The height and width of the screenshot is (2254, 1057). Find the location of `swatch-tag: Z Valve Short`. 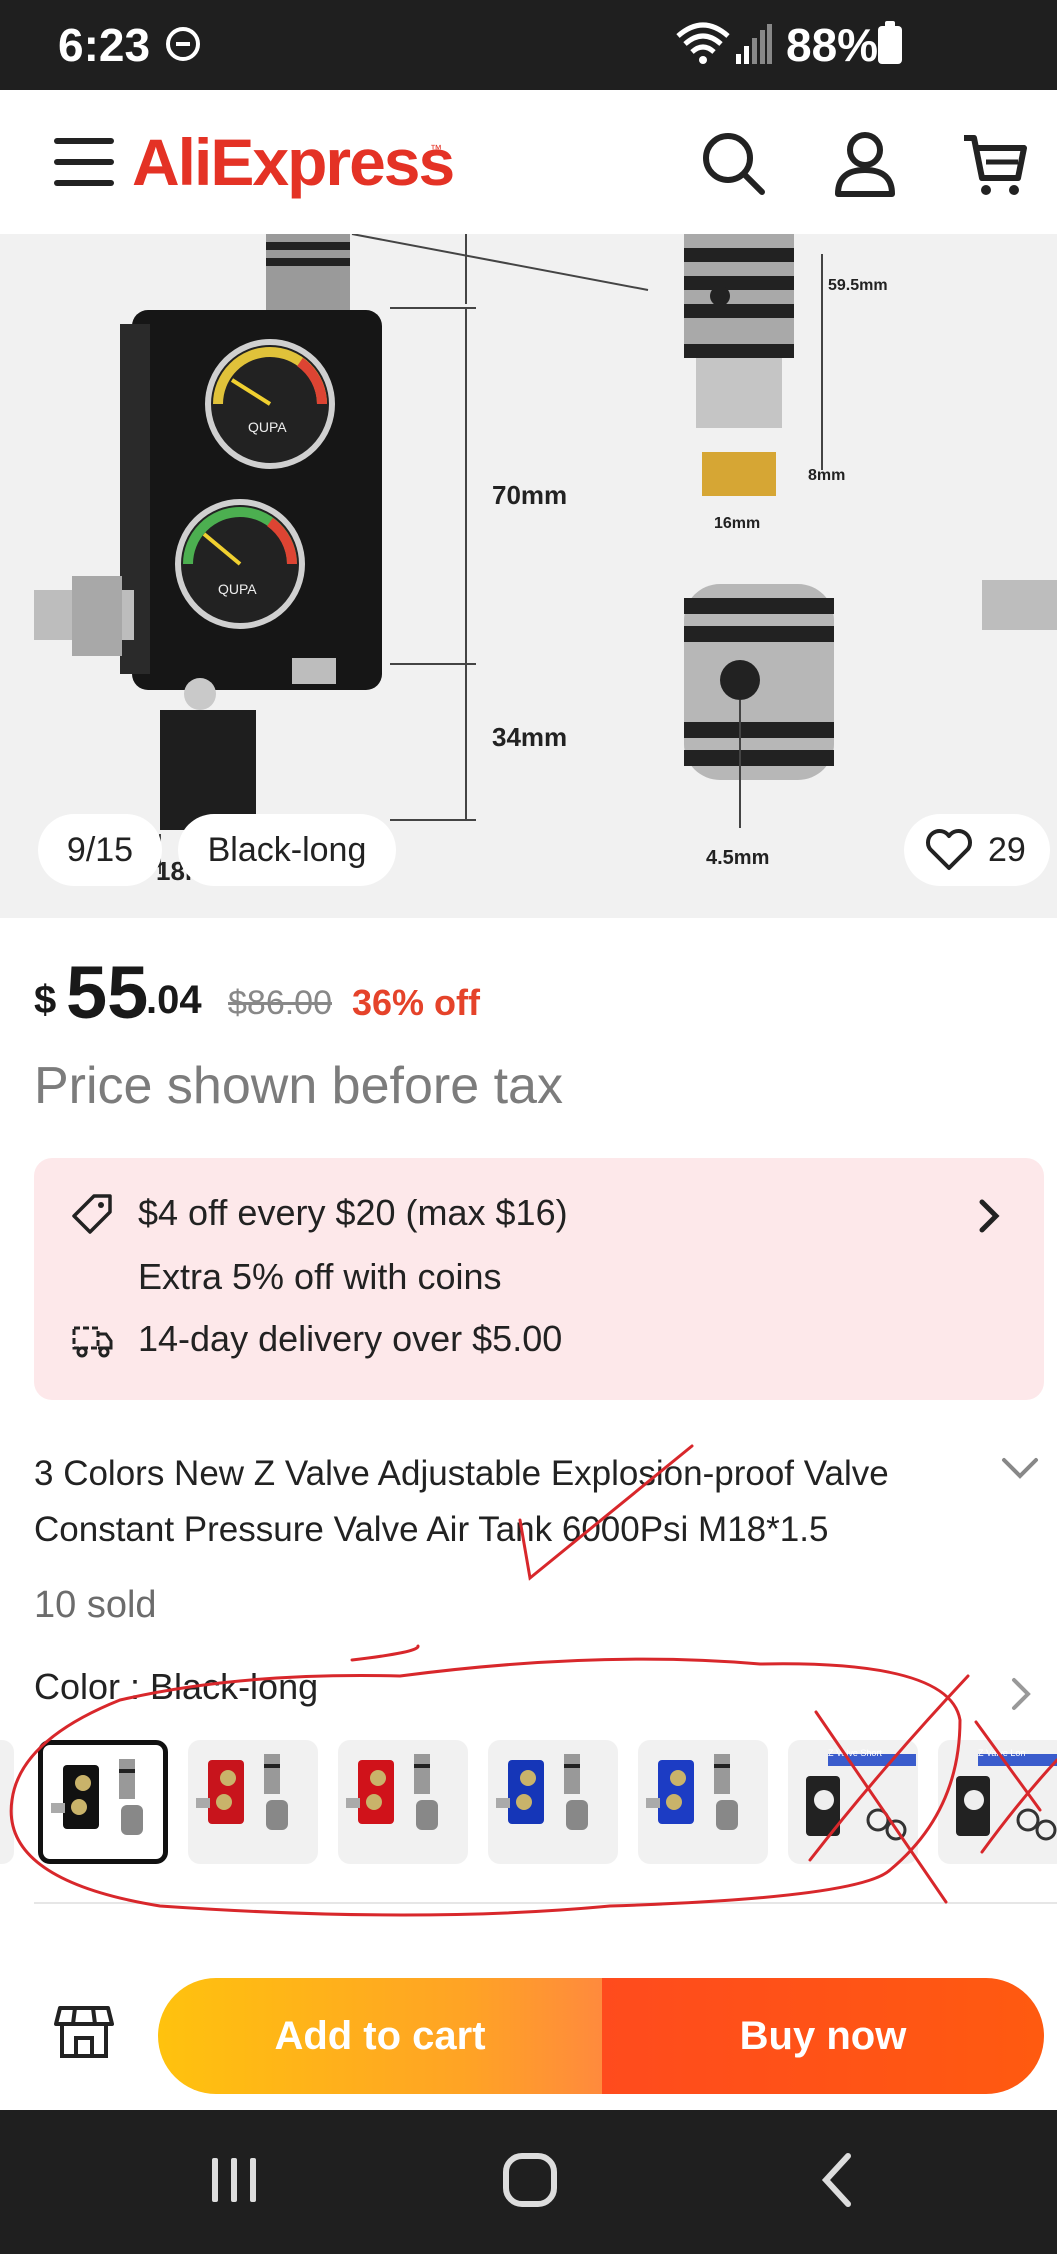

swatch-tag: Z Valve Short is located at coordinates (855, 1753).